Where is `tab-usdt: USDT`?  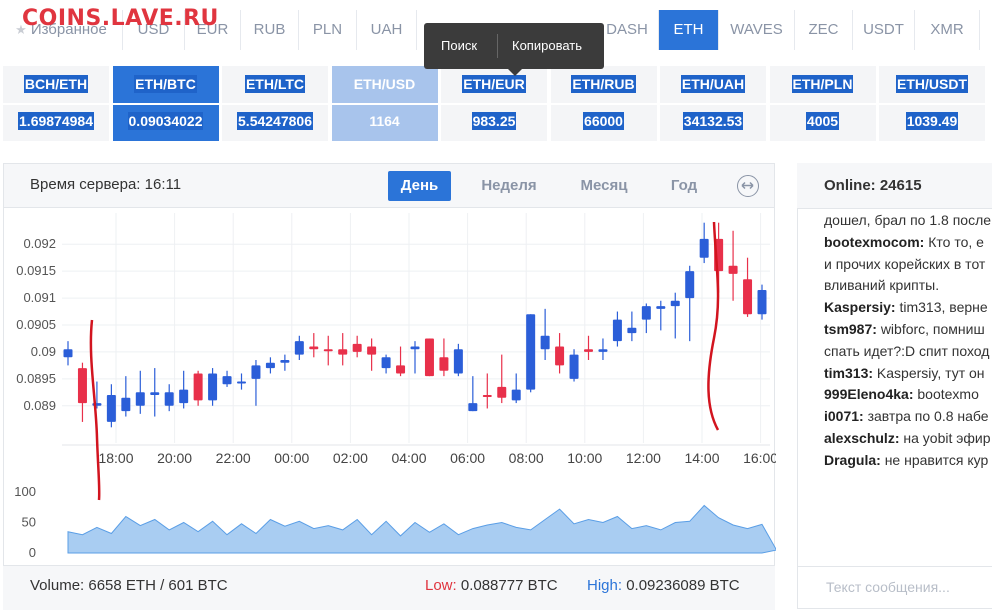 tab-usdt: USDT is located at coordinates (884, 30).